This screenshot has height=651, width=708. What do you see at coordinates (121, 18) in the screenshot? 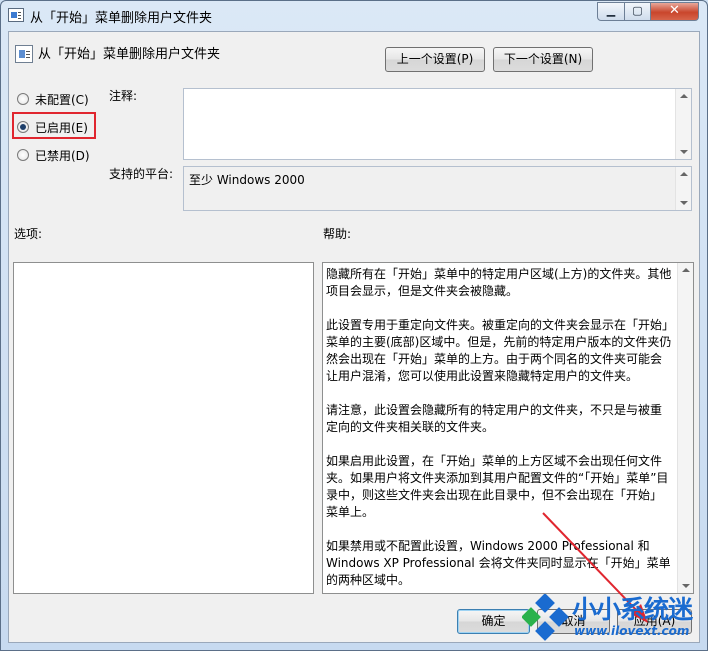
I see `window-title: 从「开始」菜单删除用户文件夹` at bounding box center [121, 18].